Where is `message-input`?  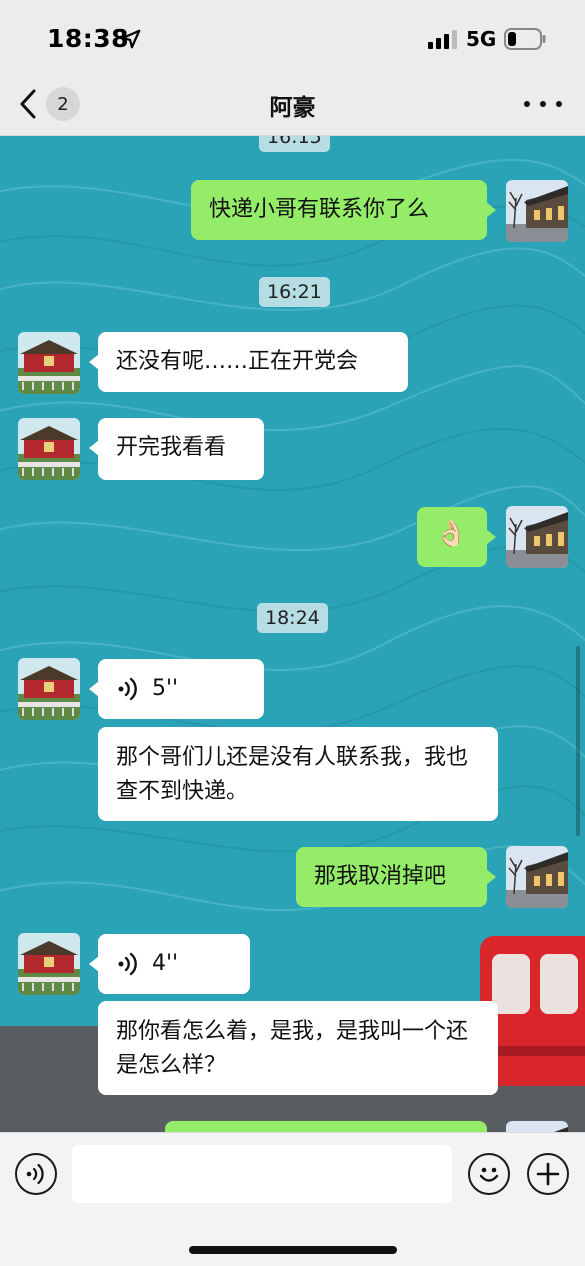
message-input is located at coordinates (262, 1174).